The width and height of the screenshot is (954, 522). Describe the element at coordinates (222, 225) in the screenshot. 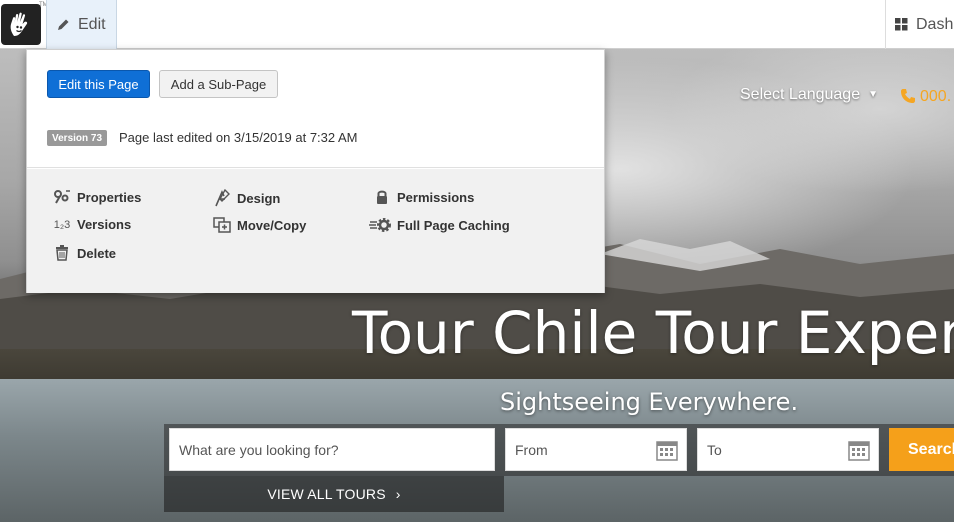

I see `move-copy-icon` at that location.